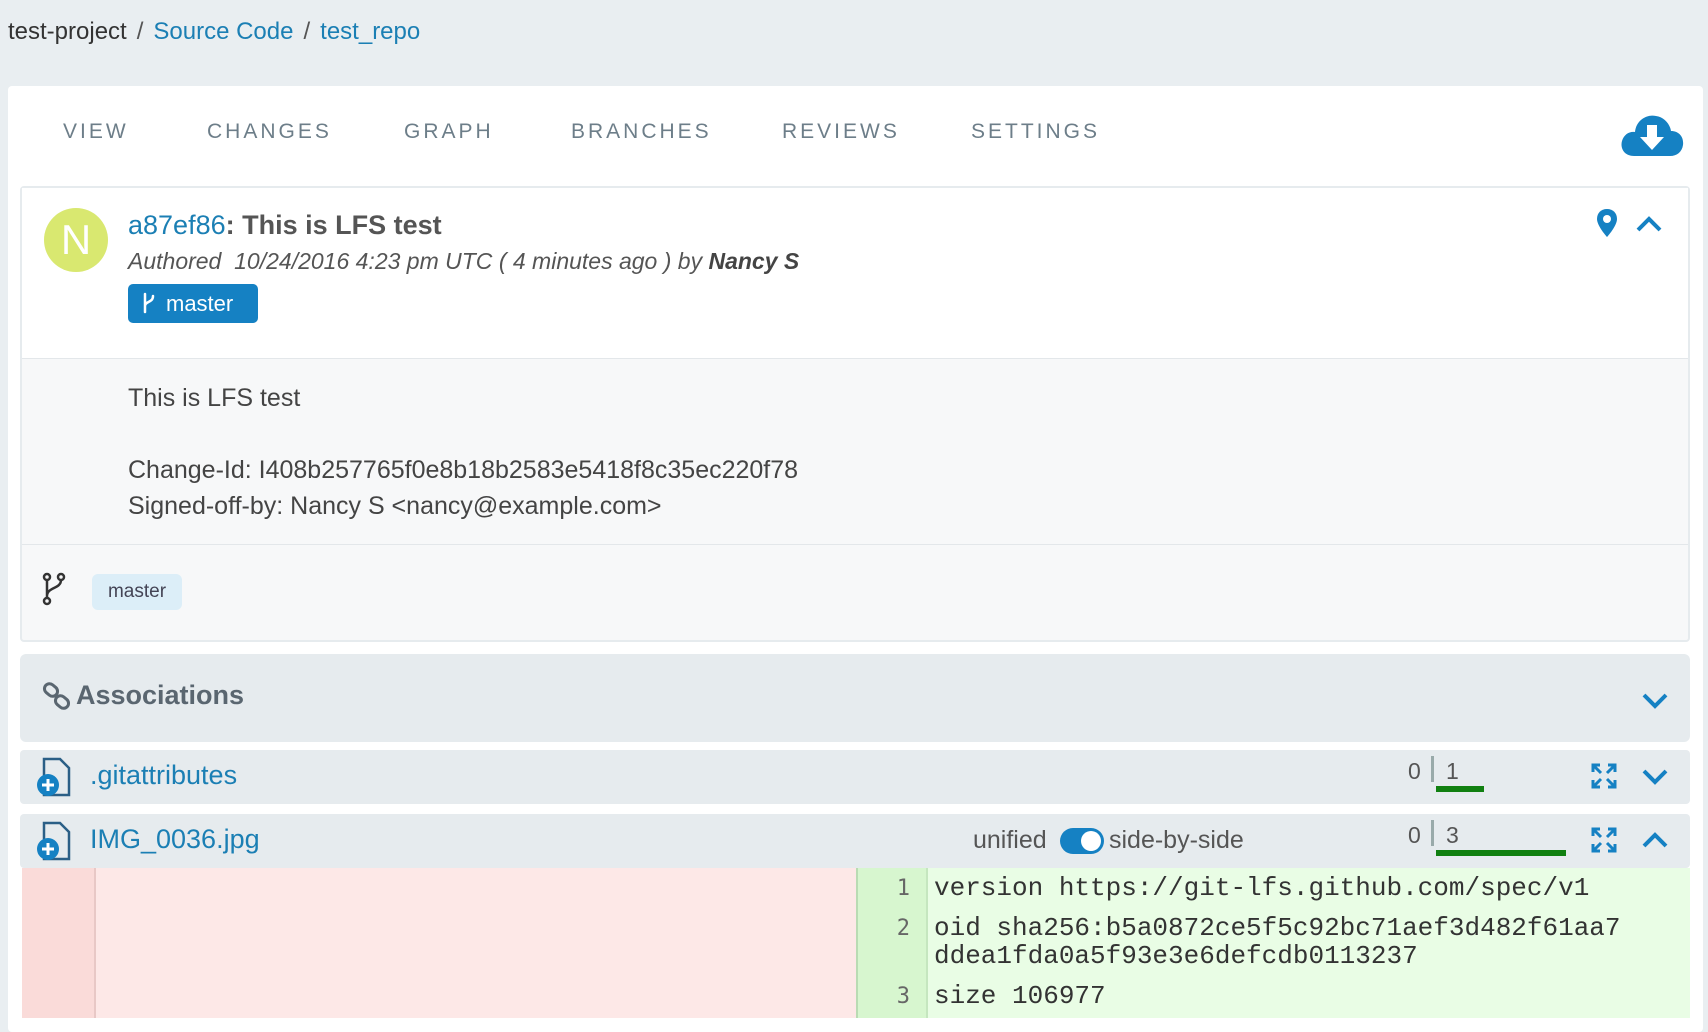  What do you see at coordinates (269, 132) in the screenshot?
I see `tab-changes: CHANGES` at bounding box center [269, 132].